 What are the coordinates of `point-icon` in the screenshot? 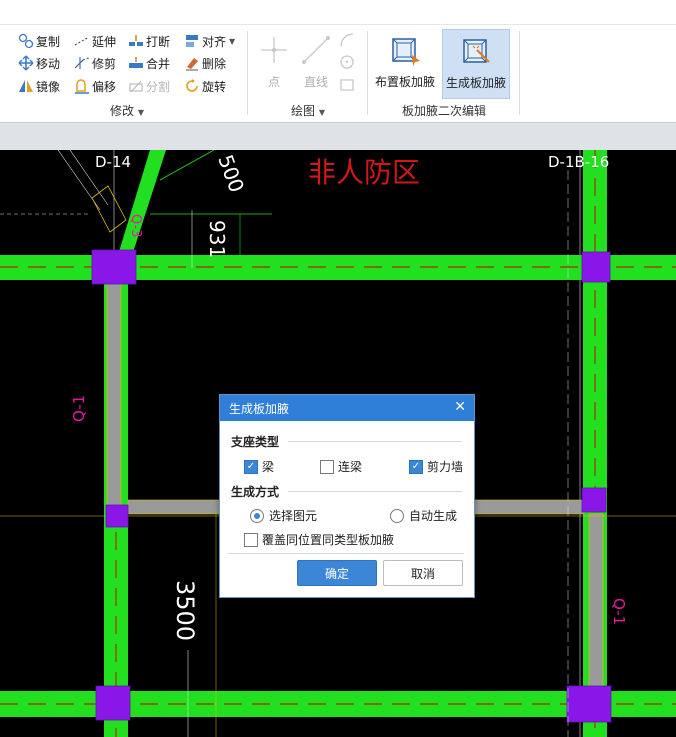 It's located at (274, 50).